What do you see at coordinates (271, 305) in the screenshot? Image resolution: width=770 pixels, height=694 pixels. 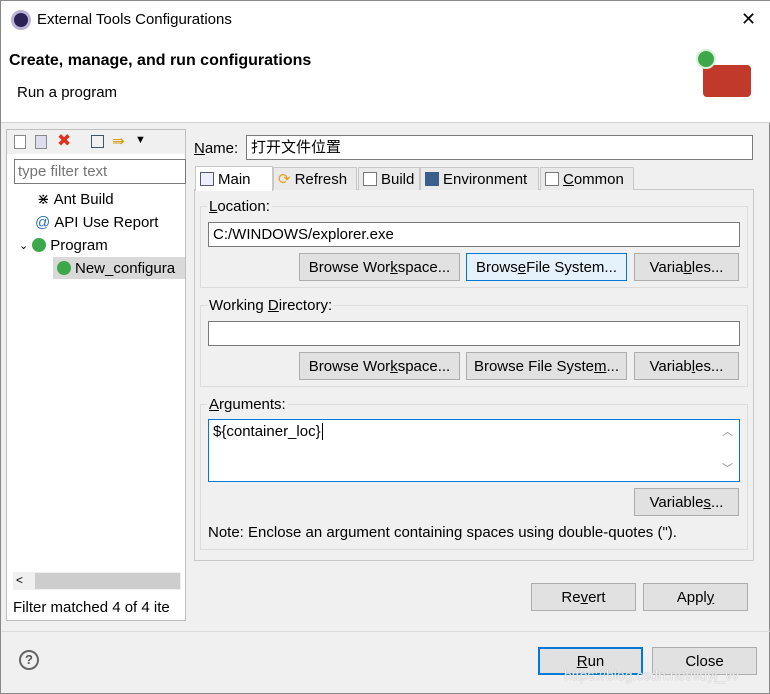 I see `working-directory-label: Working Directory:` at bounding box center [271, 305].